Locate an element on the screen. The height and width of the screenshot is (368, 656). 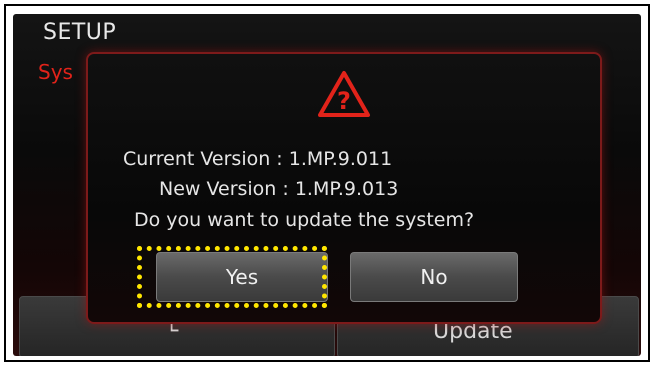
new-version-text: New Version : 1.MP.9.013 is located at coordinates (279, 189).